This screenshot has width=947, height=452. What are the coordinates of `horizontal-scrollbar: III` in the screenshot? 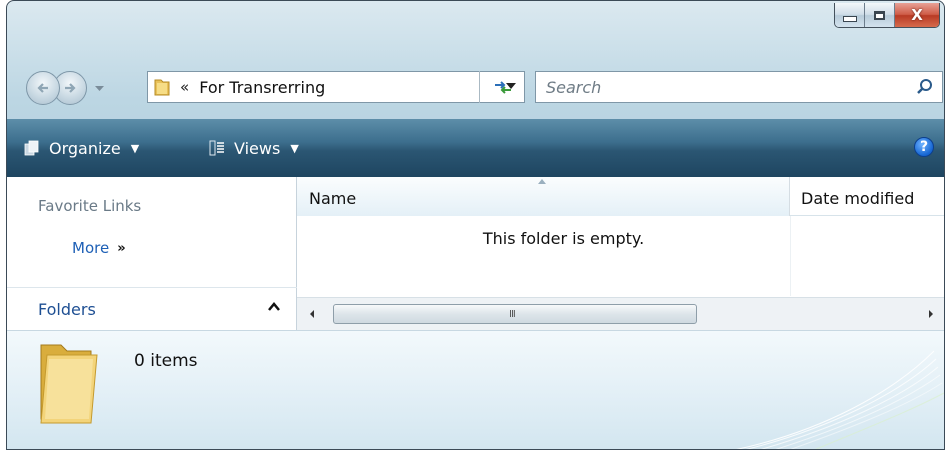 It's located at (620, 313).